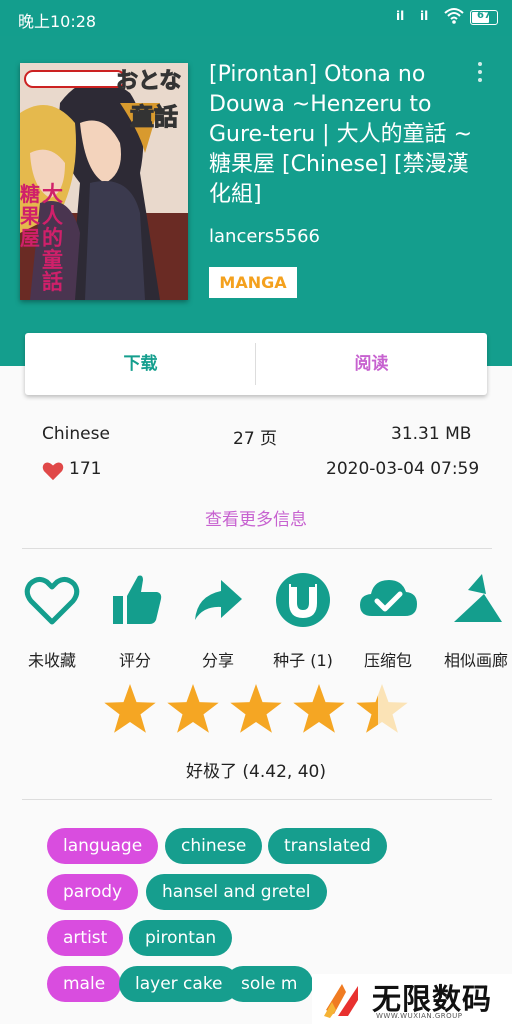 This screenshot has height=1024, width=512. What do you see at coordinates (256, 772) in the screenshot?
I see `rating-text: 好极了 (4.42, 40)` at bounding box center [256, 772].